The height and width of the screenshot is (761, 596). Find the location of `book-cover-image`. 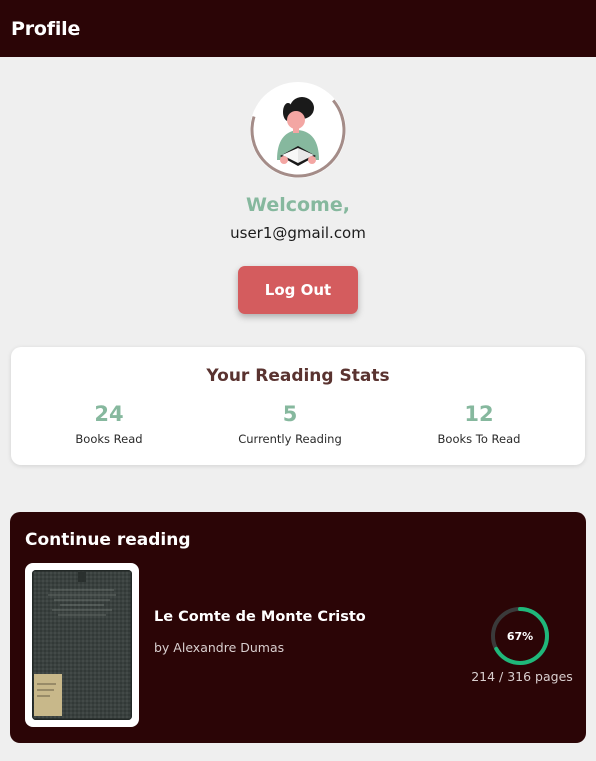

book-cover-image is located at coordinates (82, 645).